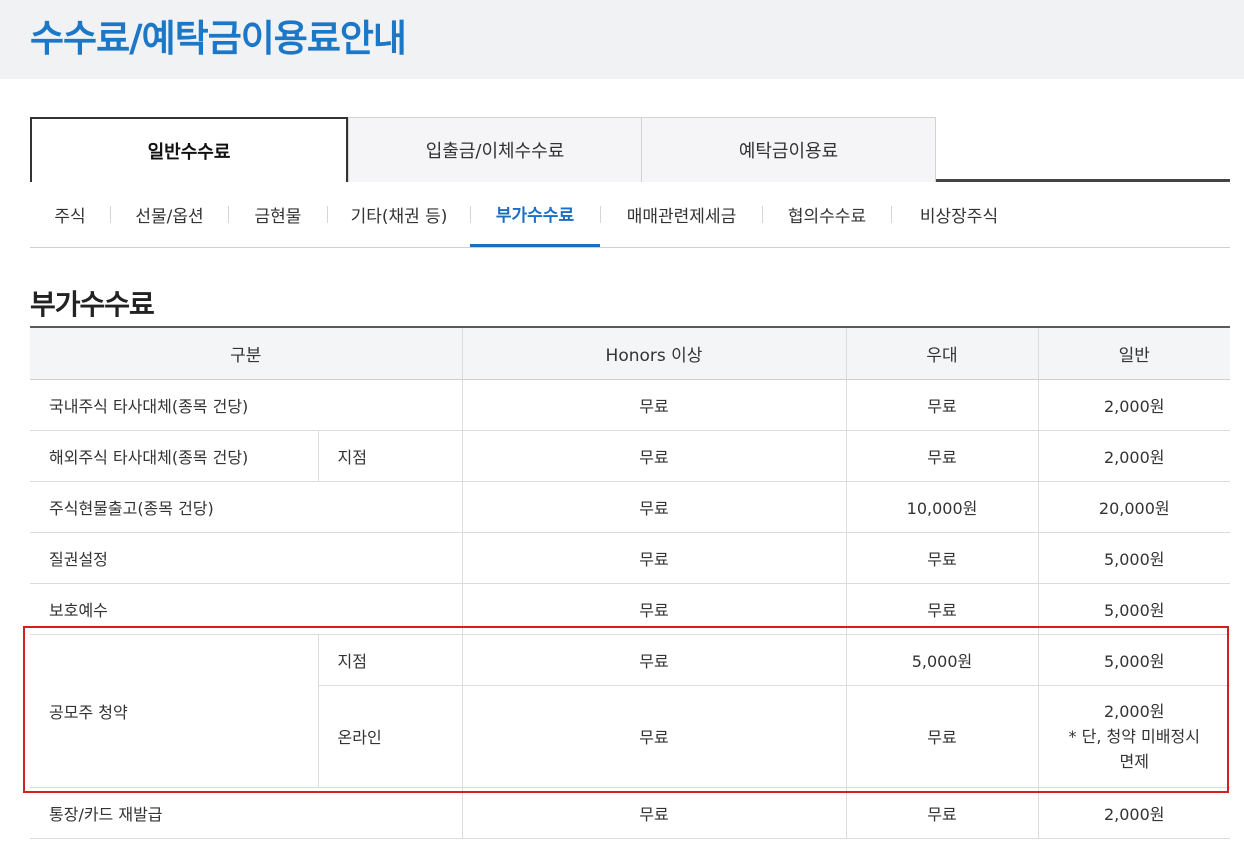 The height and width of the screenshot is (844, 1244). Describe the element at coordinates (653, 353) in the screenshot. I see `header-honors: Honors 이상` at that location.